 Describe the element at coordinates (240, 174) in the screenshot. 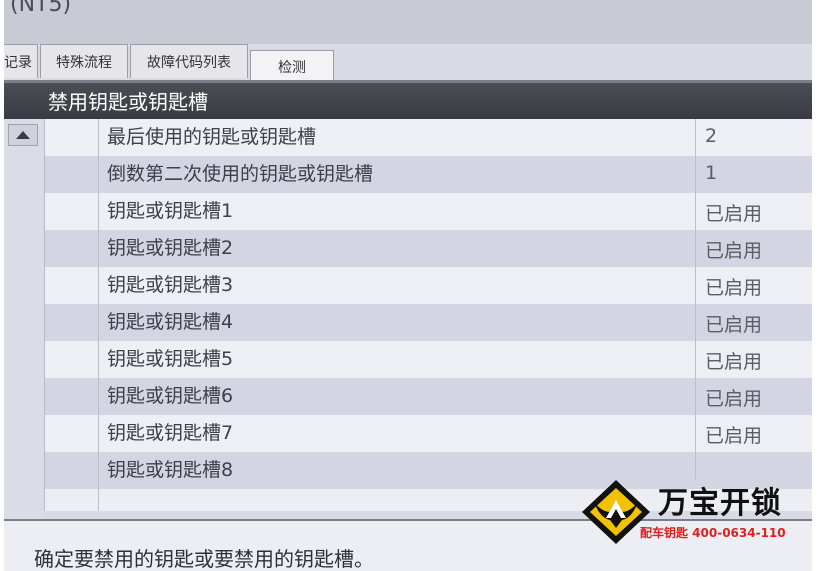

I see `row-label: 倒数第二次使用的钥匙或钥匙槽` at that location.